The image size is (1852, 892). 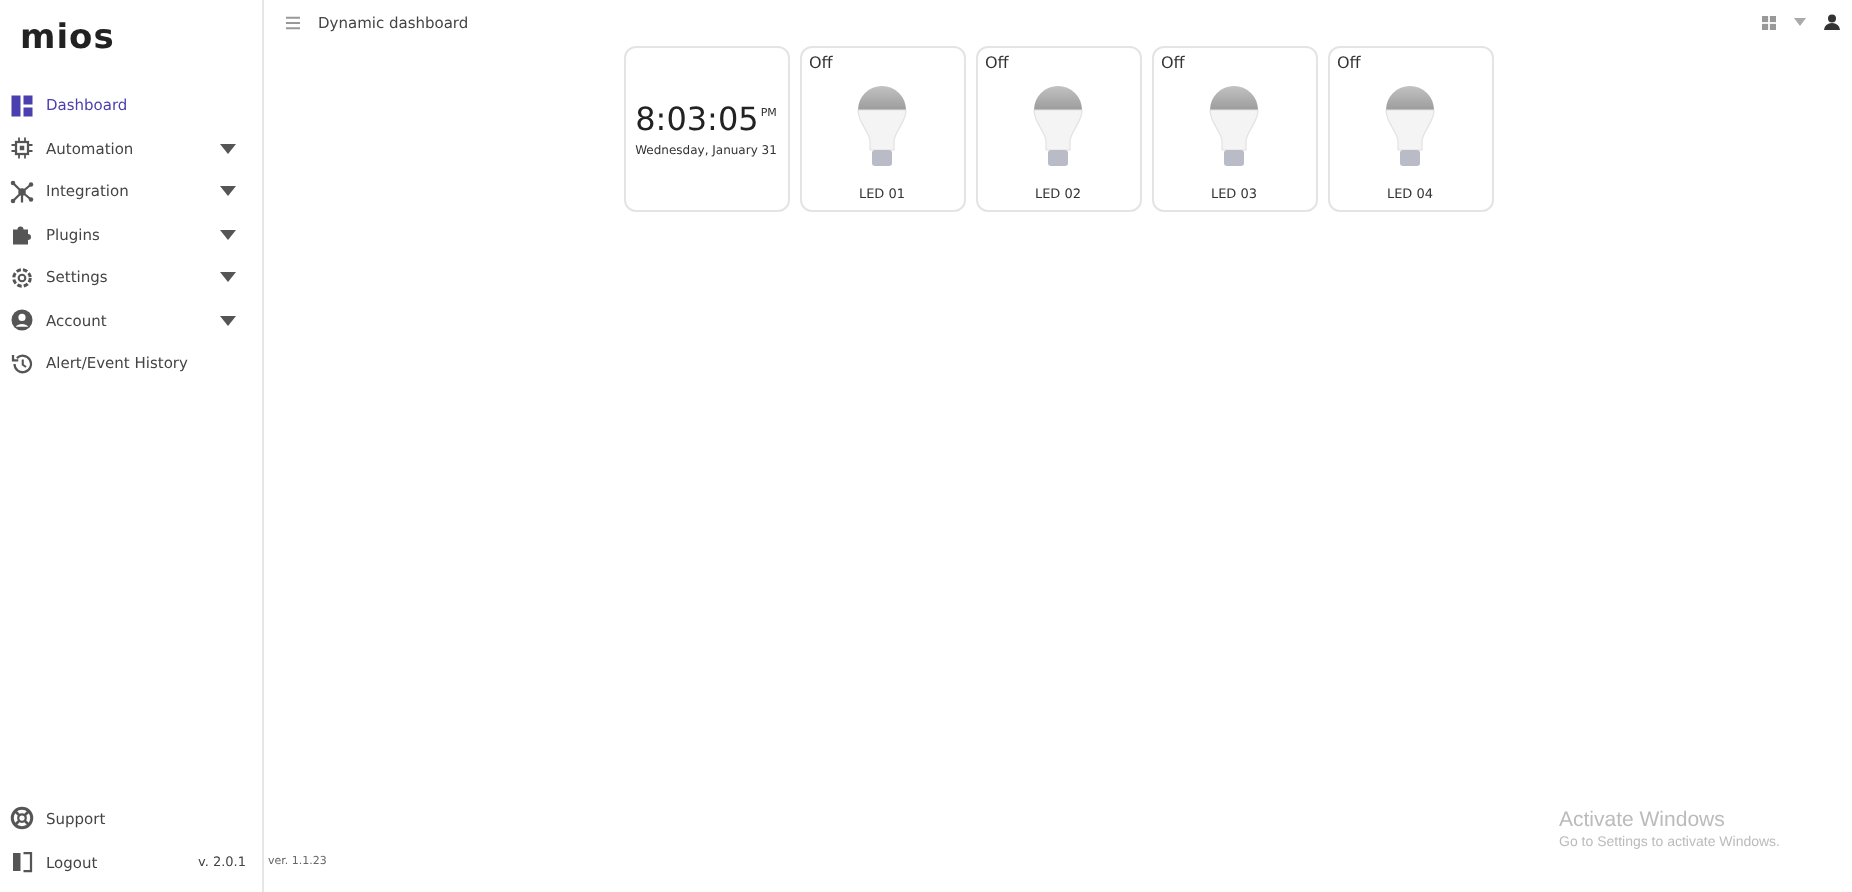 What do you see at coordinates (1643, 820) in the screenshot?
I see `activation-title: Activate Windows` at bounding box center [1643, 820].